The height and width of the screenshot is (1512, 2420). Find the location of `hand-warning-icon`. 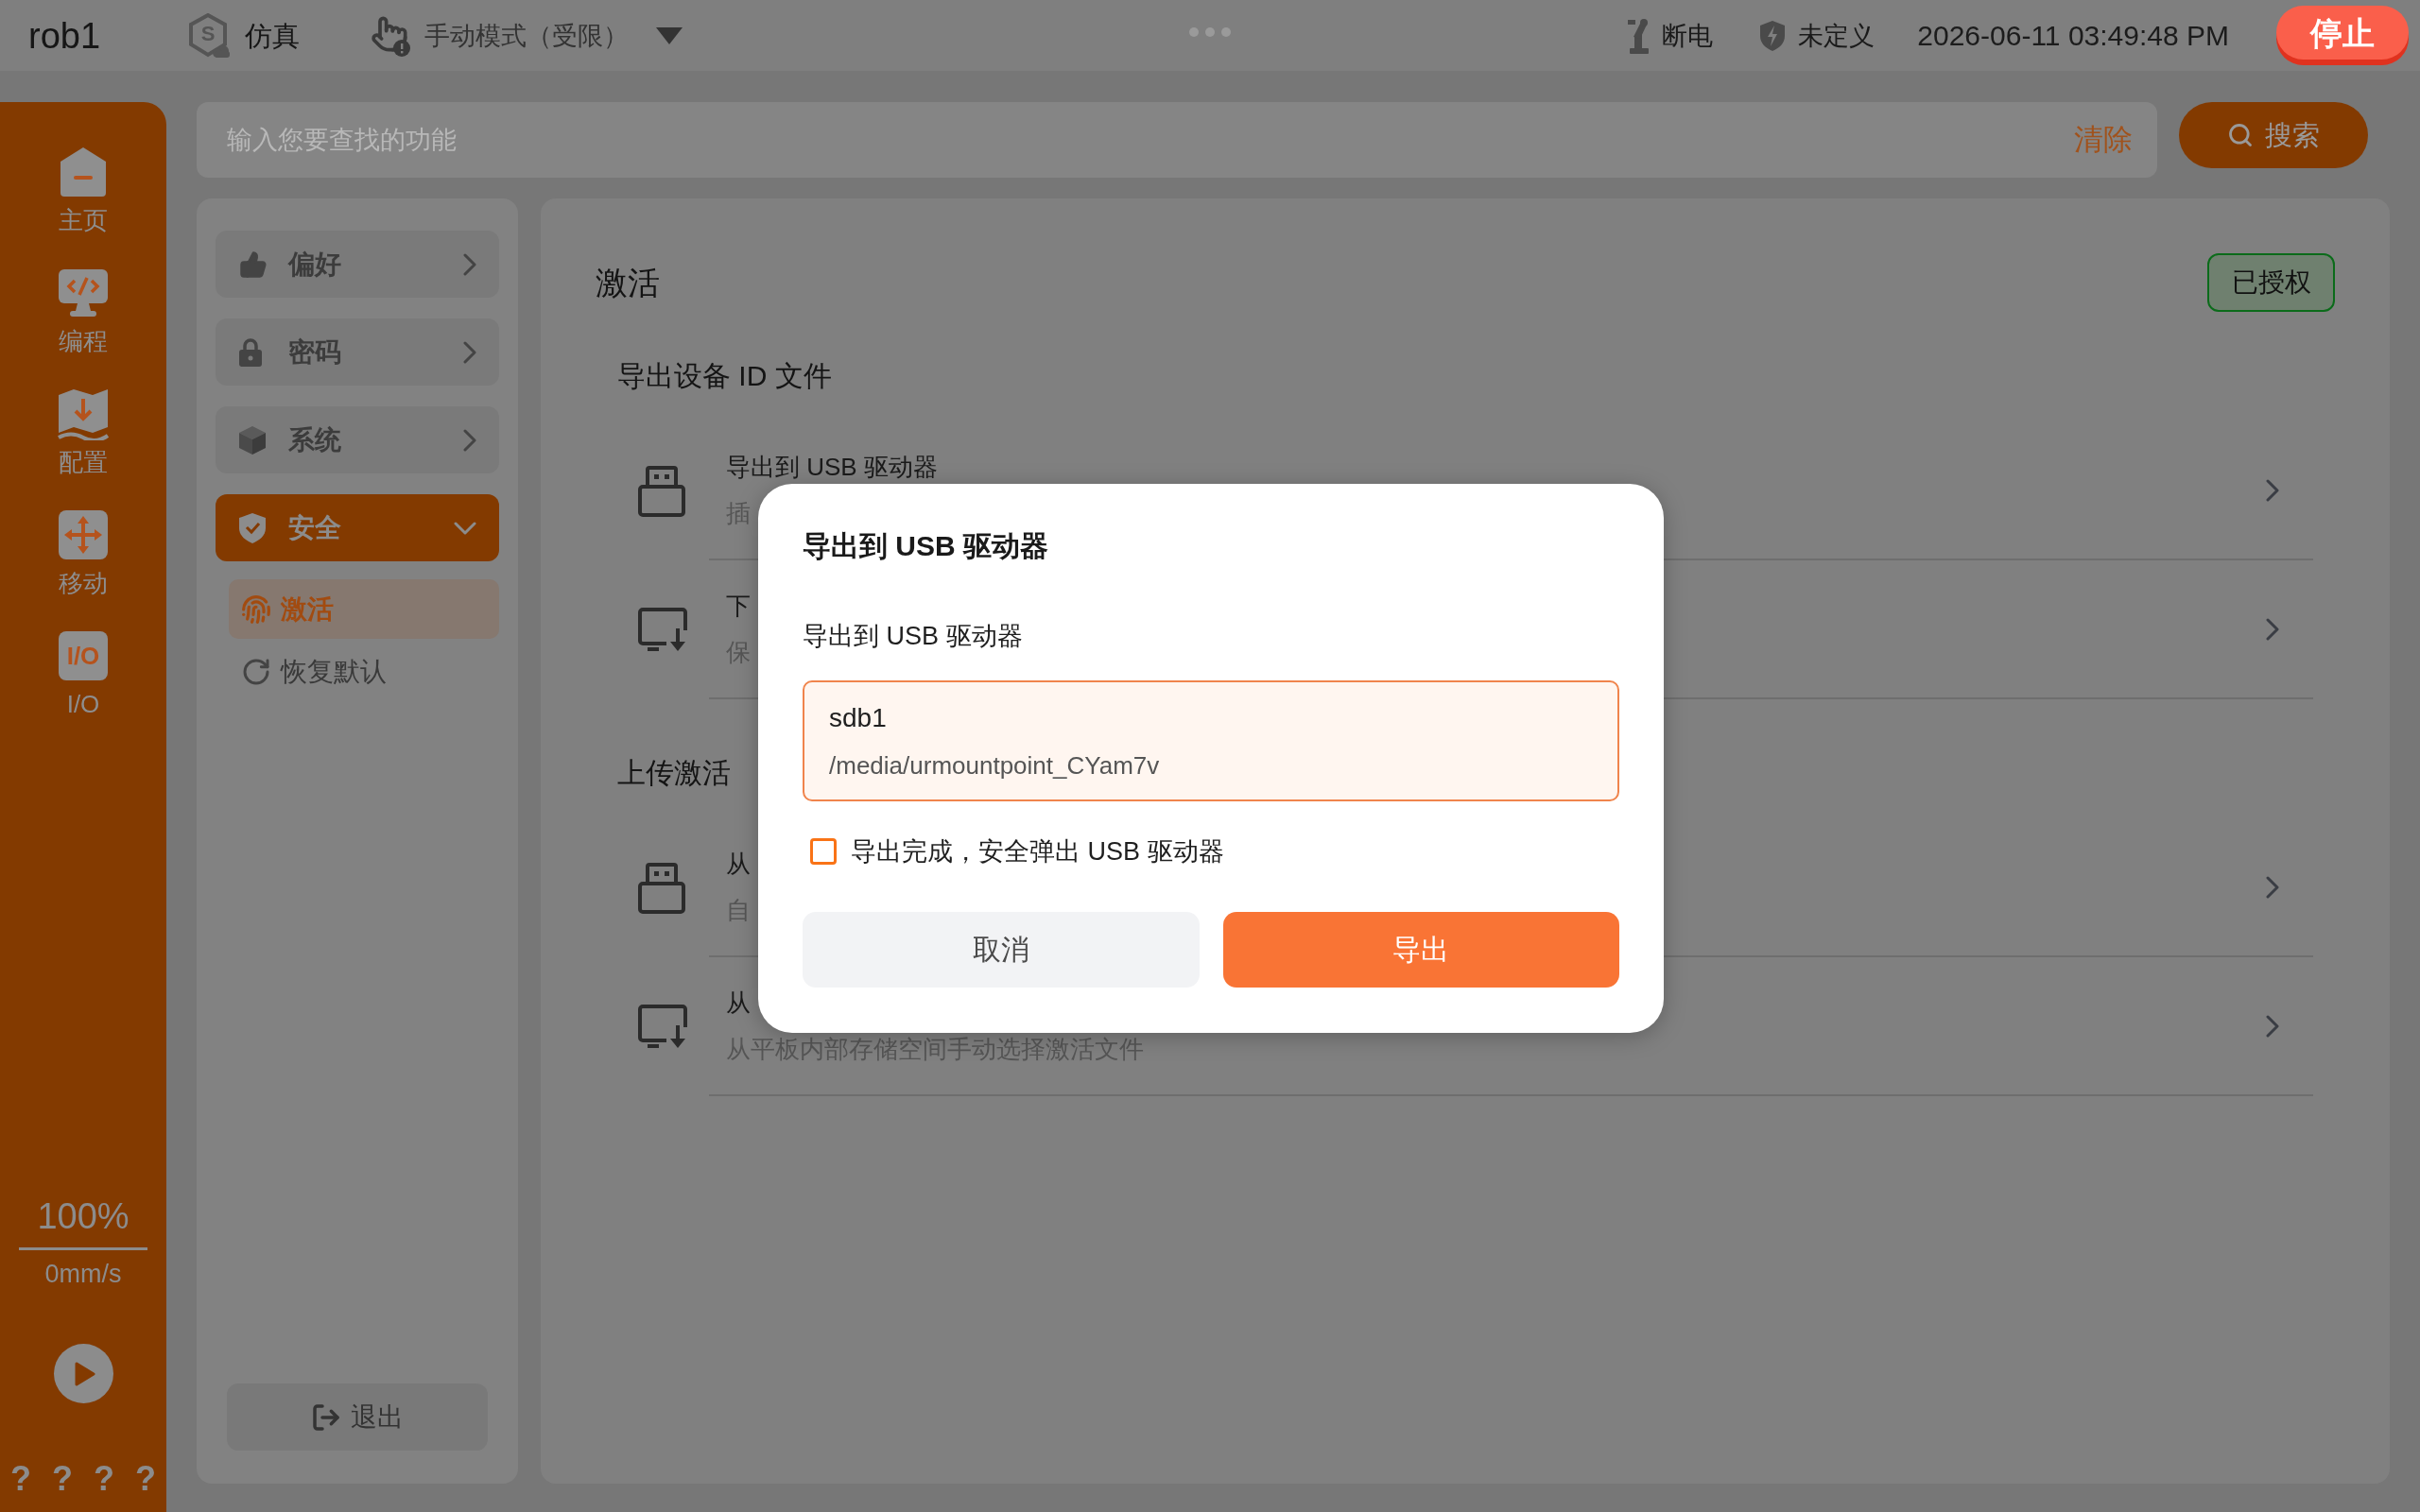

hand-warning-icon is located at coordinates (391, 35).